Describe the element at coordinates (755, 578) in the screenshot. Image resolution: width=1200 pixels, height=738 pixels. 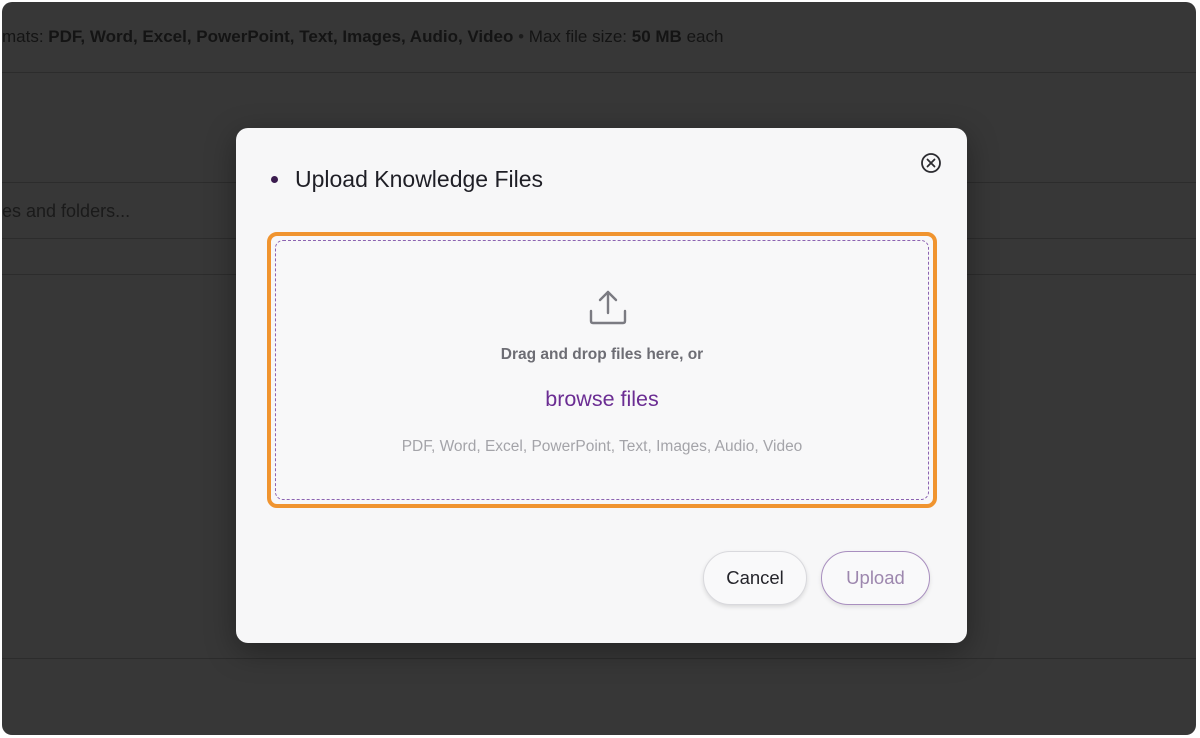
I see `cancel-button: Cancel` at that location.